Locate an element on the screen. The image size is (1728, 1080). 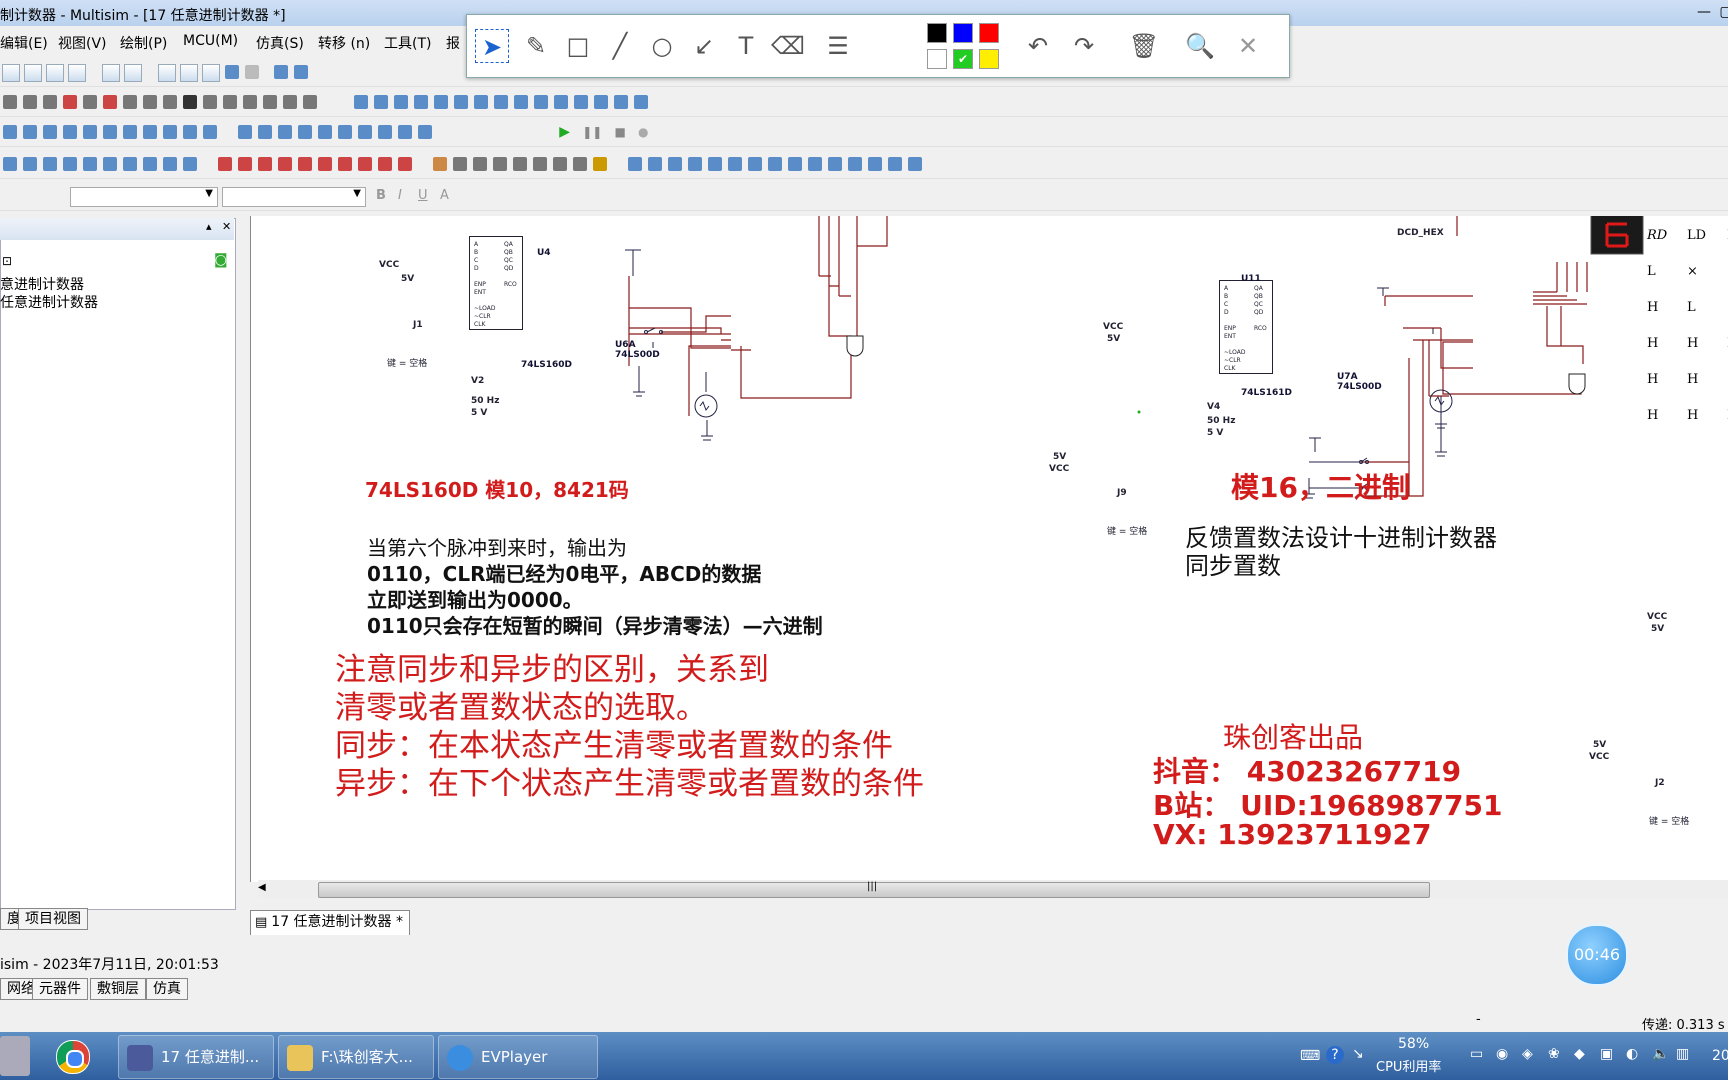
antenna-icon is located at coordinates (210, 102).